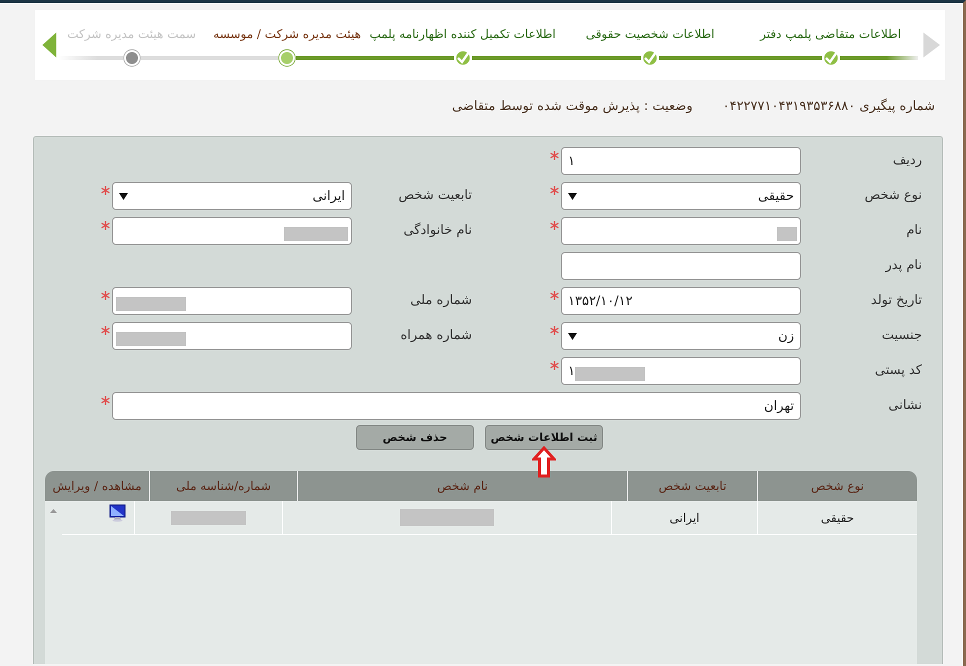 This screenshot has width=966, height=666. What do you see at coordinates (681, 196) in the screenshot?
I see `dropdown: حقیقی` at bounding box center [681, 196].